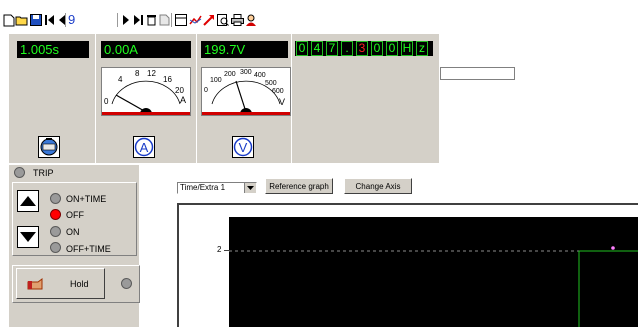 The width and height of the screenshot is (638, 327). Describe the element at coordinates (183, 100) in the screenshot. I see `ammeter-unit: A` at that location.